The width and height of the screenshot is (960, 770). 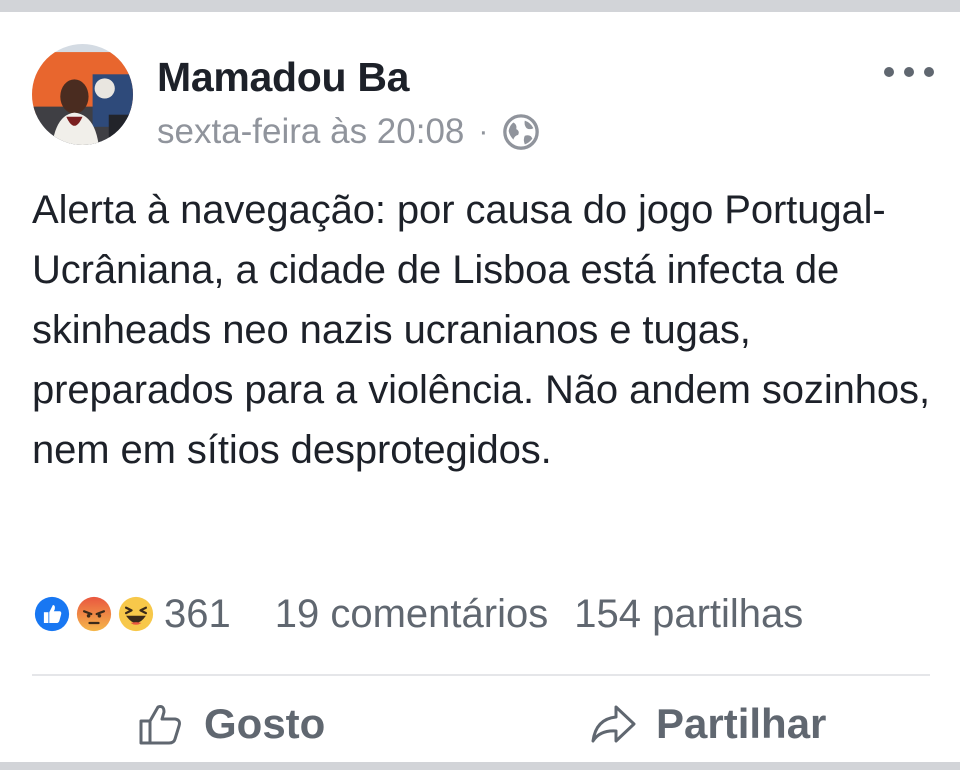 I want to click on post-timestamp: sexta-feira às 20:08, so click(x=310, y=132).